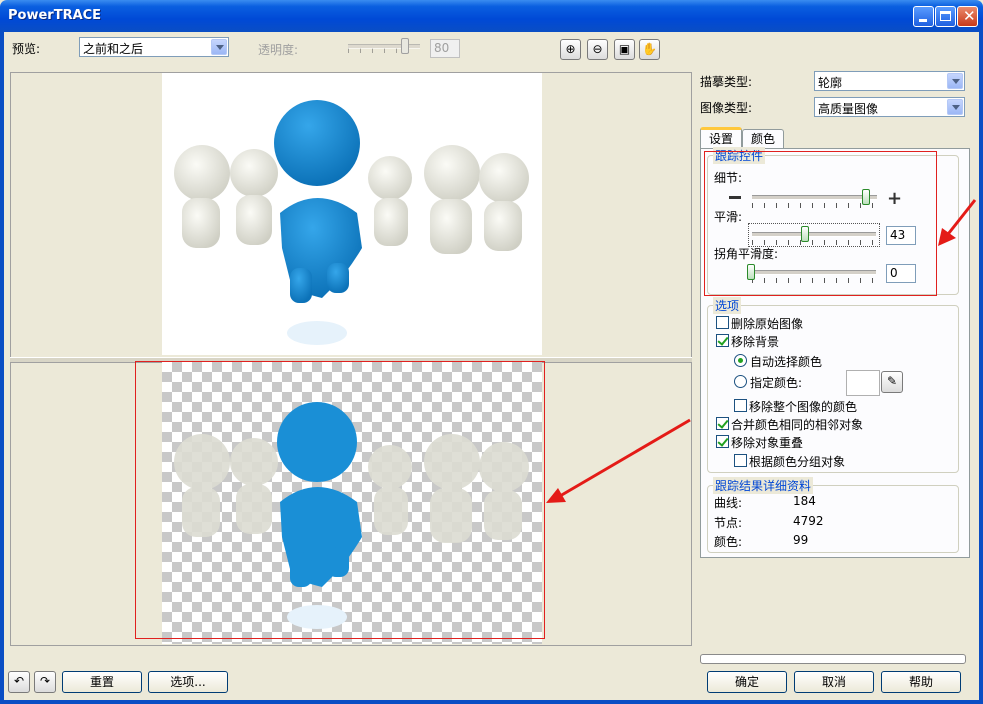  What do you see at coordinates (618, 460) in the screenshot?
I see `arrow-to-after-image` at bounding box center [618, 460].